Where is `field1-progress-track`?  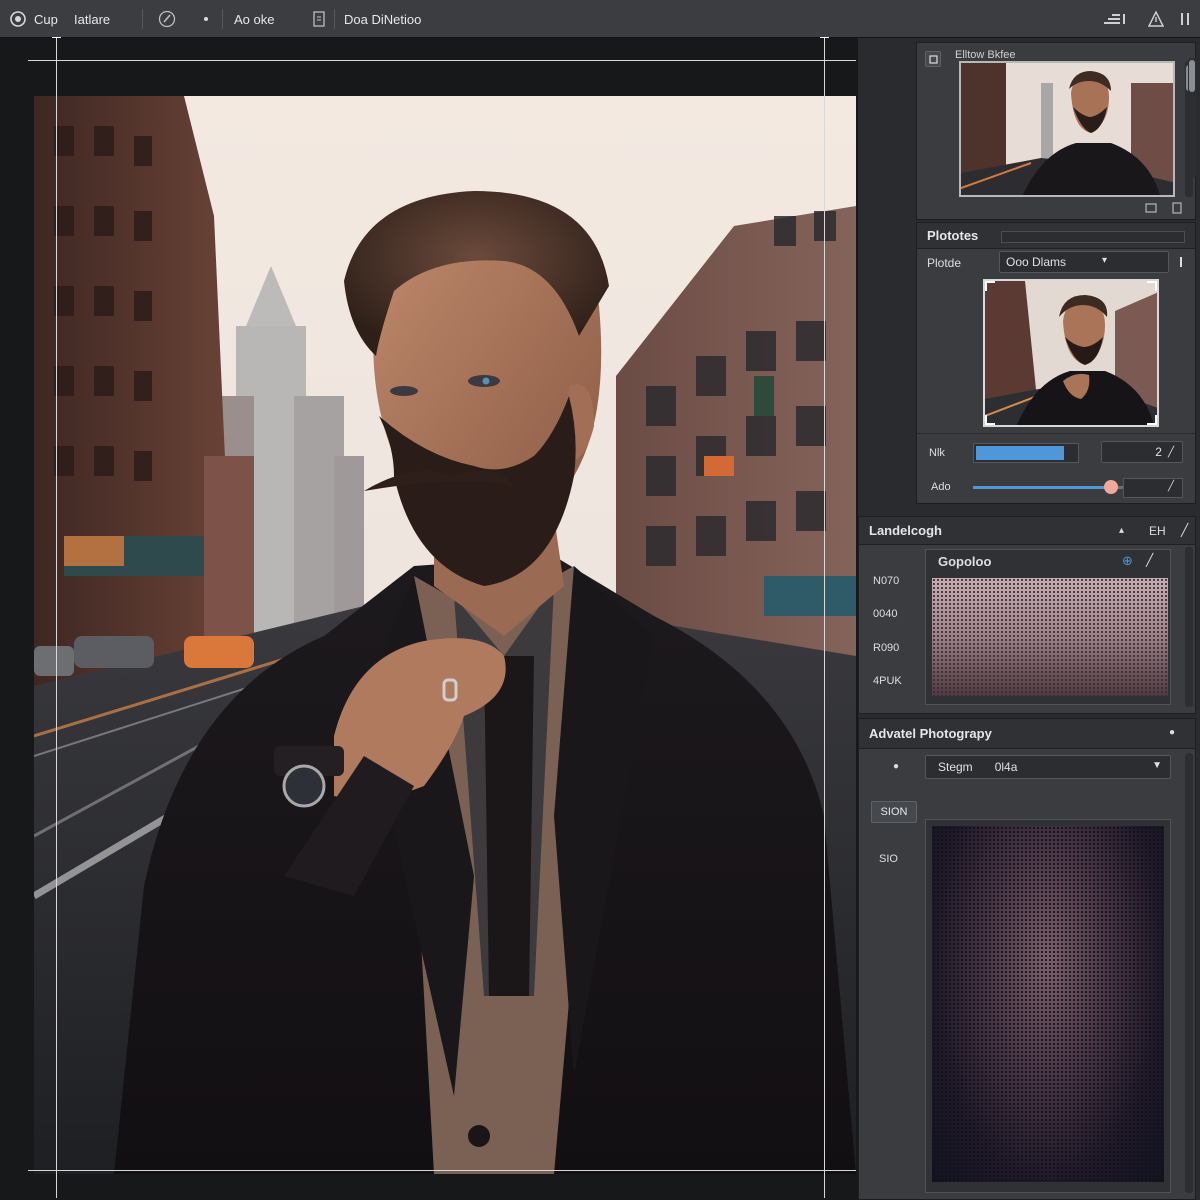 field1-progress-track is located at coordinates (1026, 453).